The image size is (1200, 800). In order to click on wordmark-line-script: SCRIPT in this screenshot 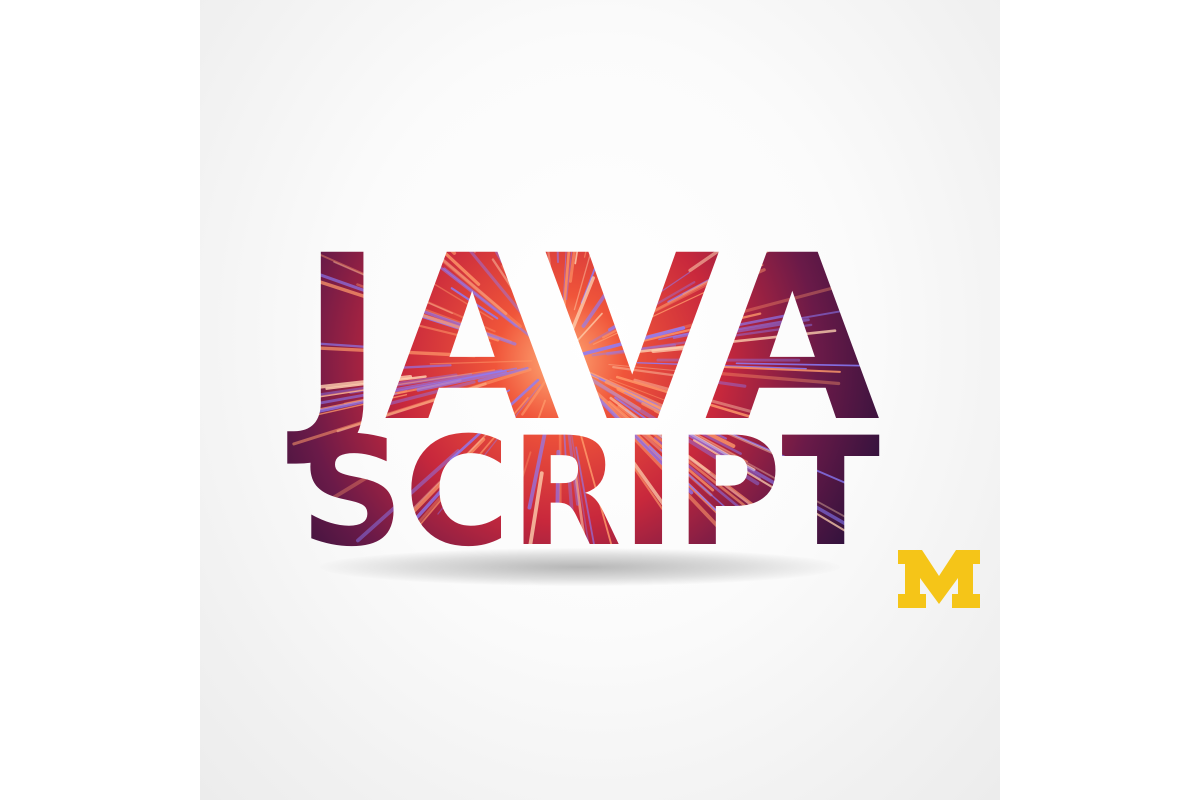, I will do `click(590, 493)`.